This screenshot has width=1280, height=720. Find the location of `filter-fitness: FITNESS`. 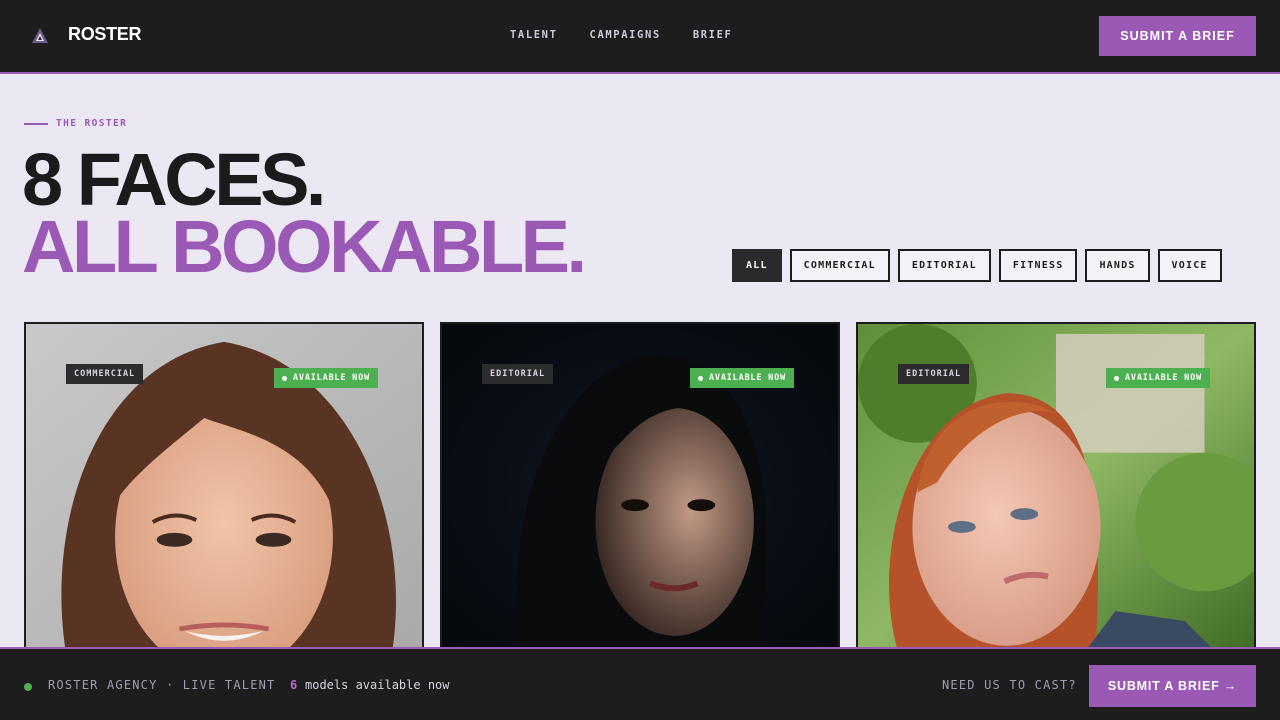

filter-fitness: FITNESS is located at coordinates (1038, 265).